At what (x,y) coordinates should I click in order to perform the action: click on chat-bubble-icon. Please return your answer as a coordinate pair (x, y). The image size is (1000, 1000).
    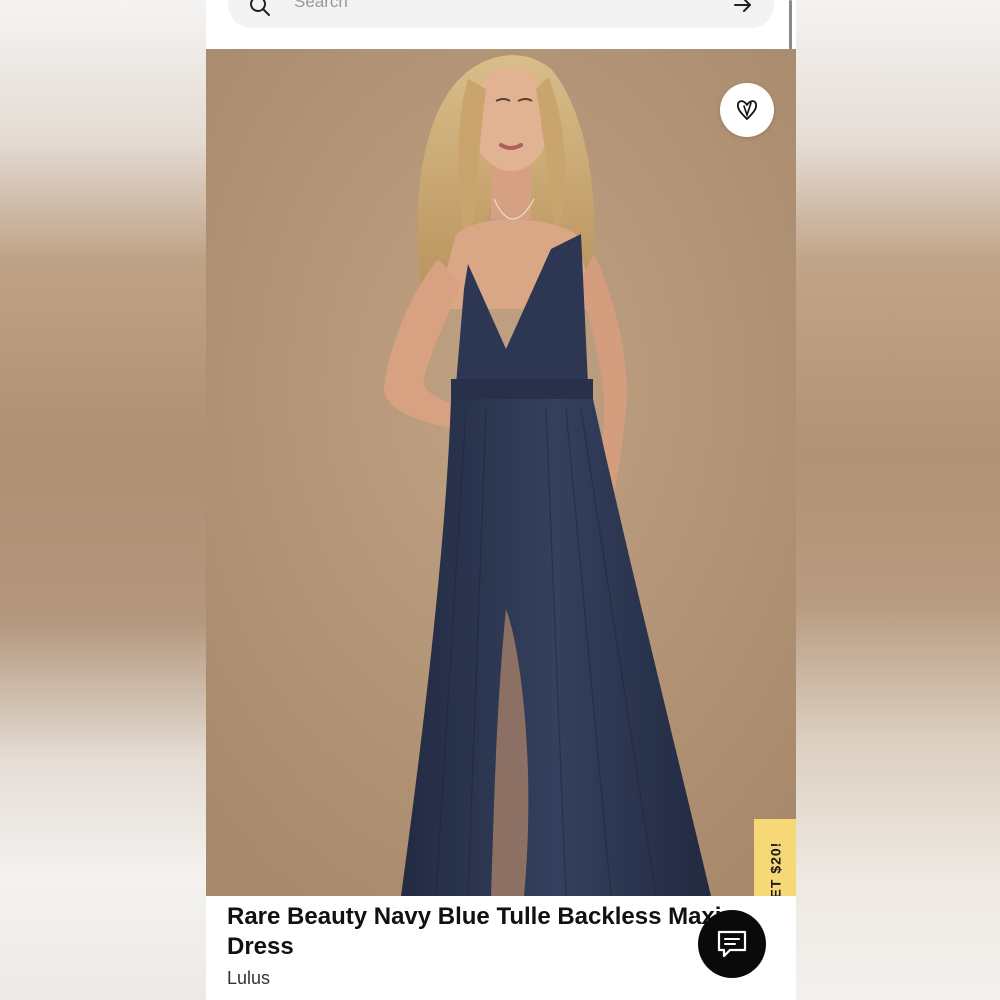
    Looking at the image, I should click on (732, 944).